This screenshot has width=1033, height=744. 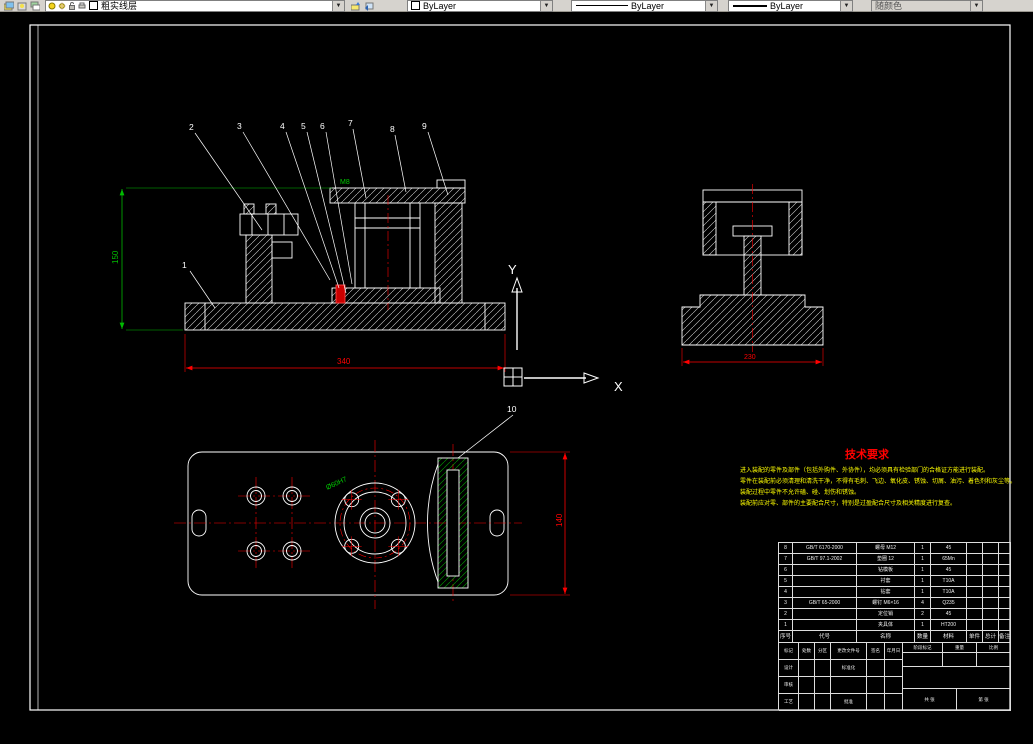 What do you see at coordinates (789, 651) in the screenshot?
I see `tb-label: 标记` at bounding box center [789, 651].